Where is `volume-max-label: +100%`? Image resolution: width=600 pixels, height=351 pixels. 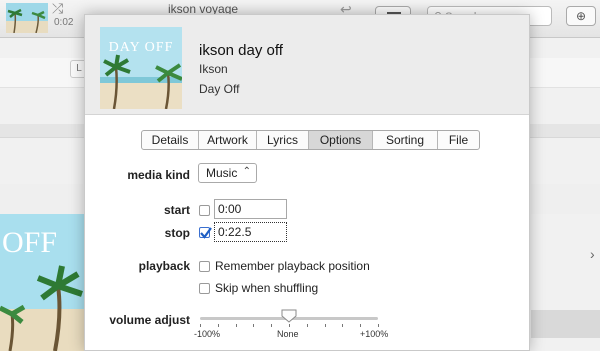 volume-max-label: +100% is located at coordinates (374, 334).